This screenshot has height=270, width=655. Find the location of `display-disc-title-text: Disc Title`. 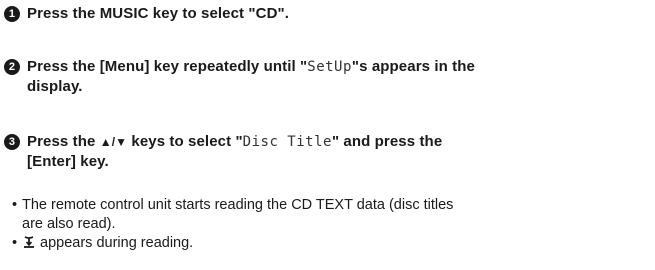

display-disc-title-text: Disc Title is located at coordinates (287, 142).